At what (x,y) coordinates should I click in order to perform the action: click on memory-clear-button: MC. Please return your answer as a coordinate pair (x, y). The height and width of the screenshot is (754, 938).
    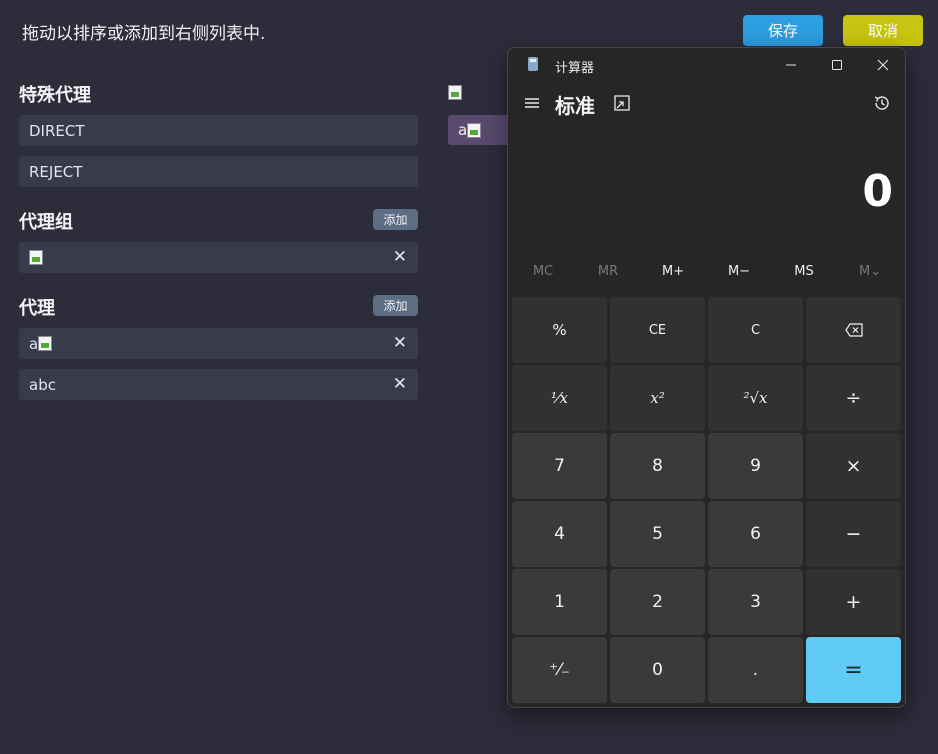
    Looking at the image, I should click on (543, 271).